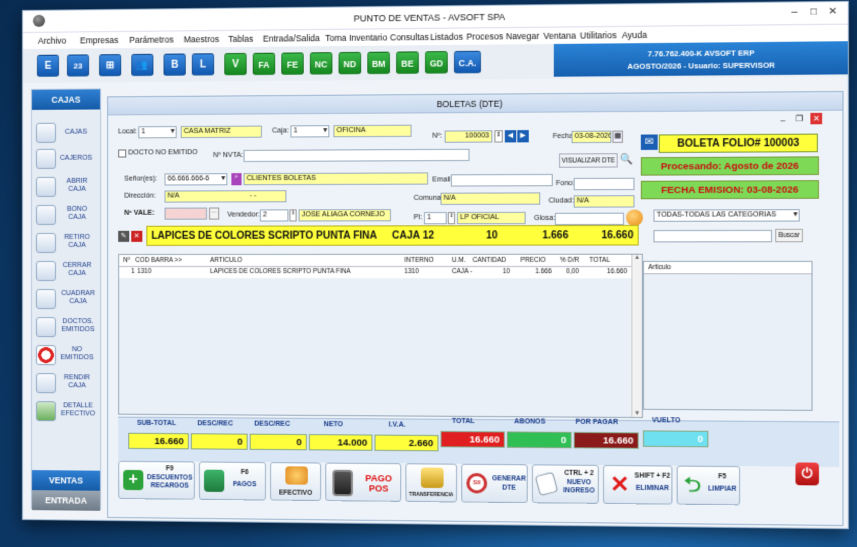 The image size is (857, 547). What do you see at coordinates (66, 500) in the screenshot?
I see `sidebar-entrada-button: ENTRADA` at bounding box center [66, 500].